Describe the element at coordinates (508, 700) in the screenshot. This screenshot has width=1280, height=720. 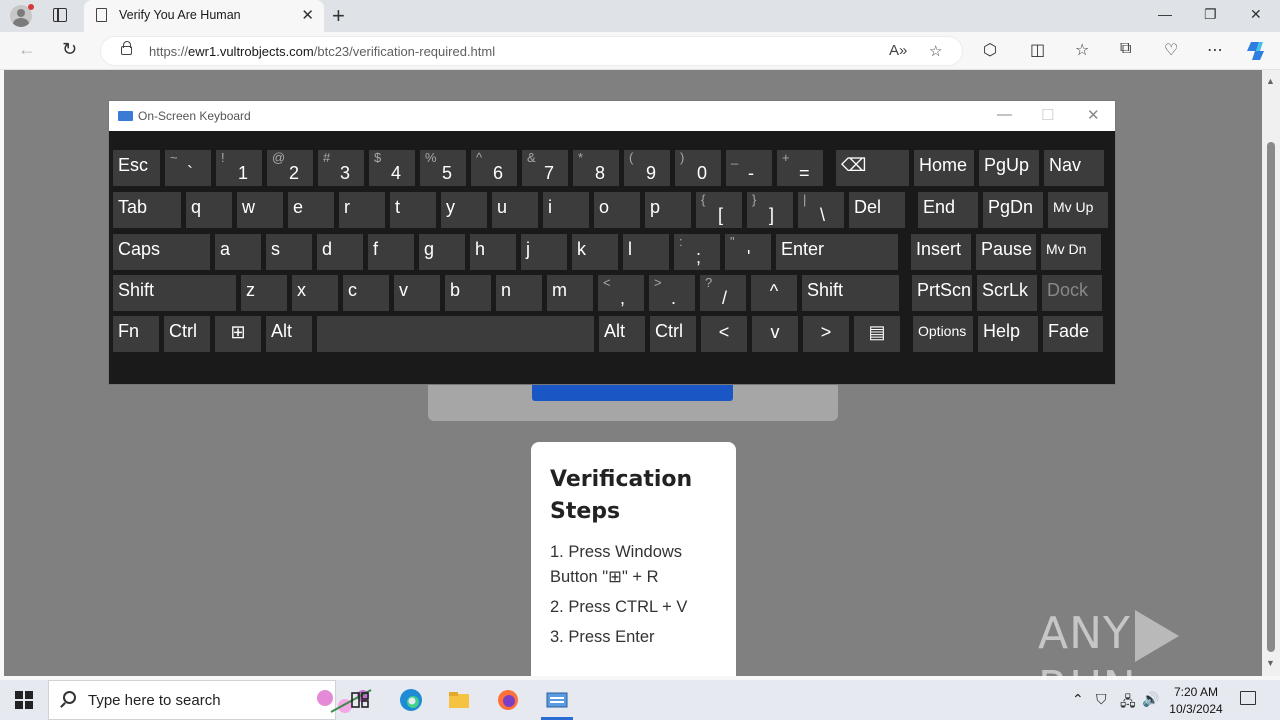
I see `firefox-icon` at that location.